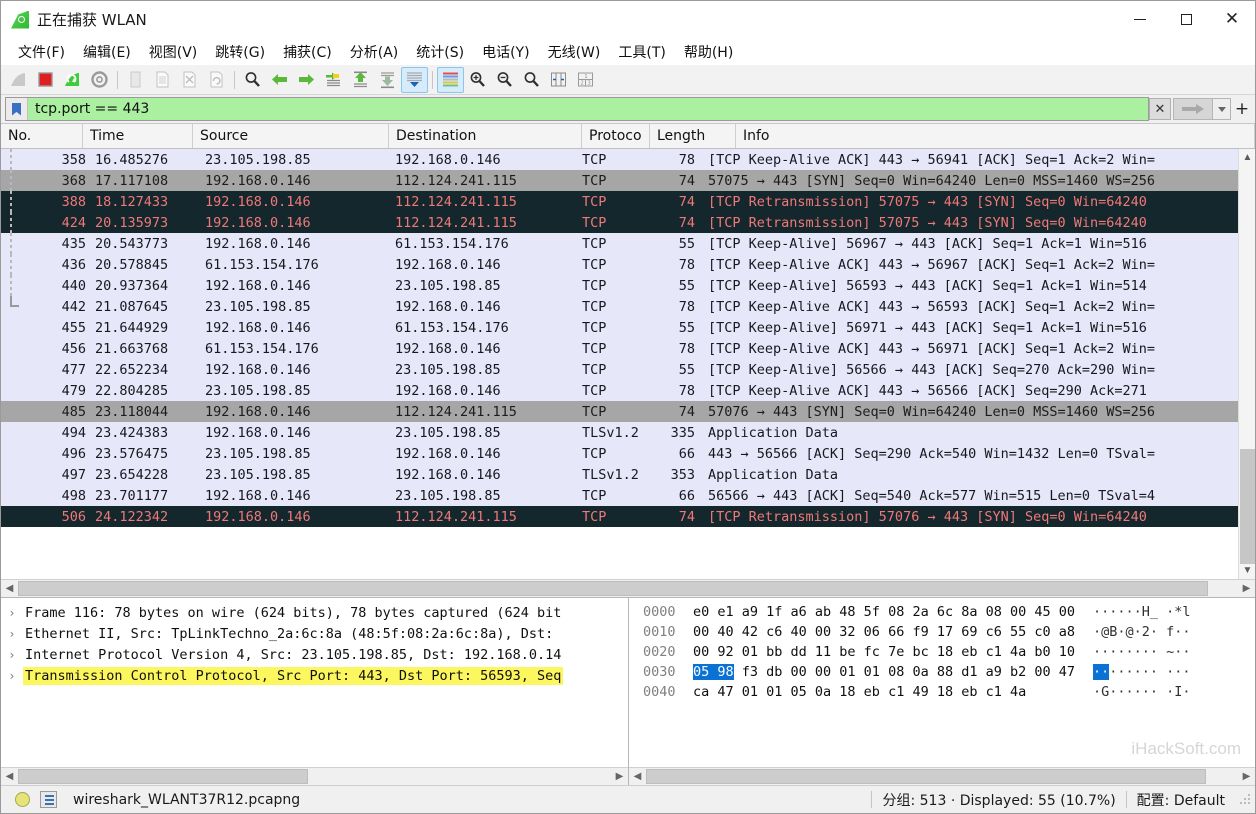 This screenshot has width=1256, height=814. What do you see at coordinates (616, 136) in the screenshot?
I see `column-header-protocol: Protoco` at bounding box center [616, 136].